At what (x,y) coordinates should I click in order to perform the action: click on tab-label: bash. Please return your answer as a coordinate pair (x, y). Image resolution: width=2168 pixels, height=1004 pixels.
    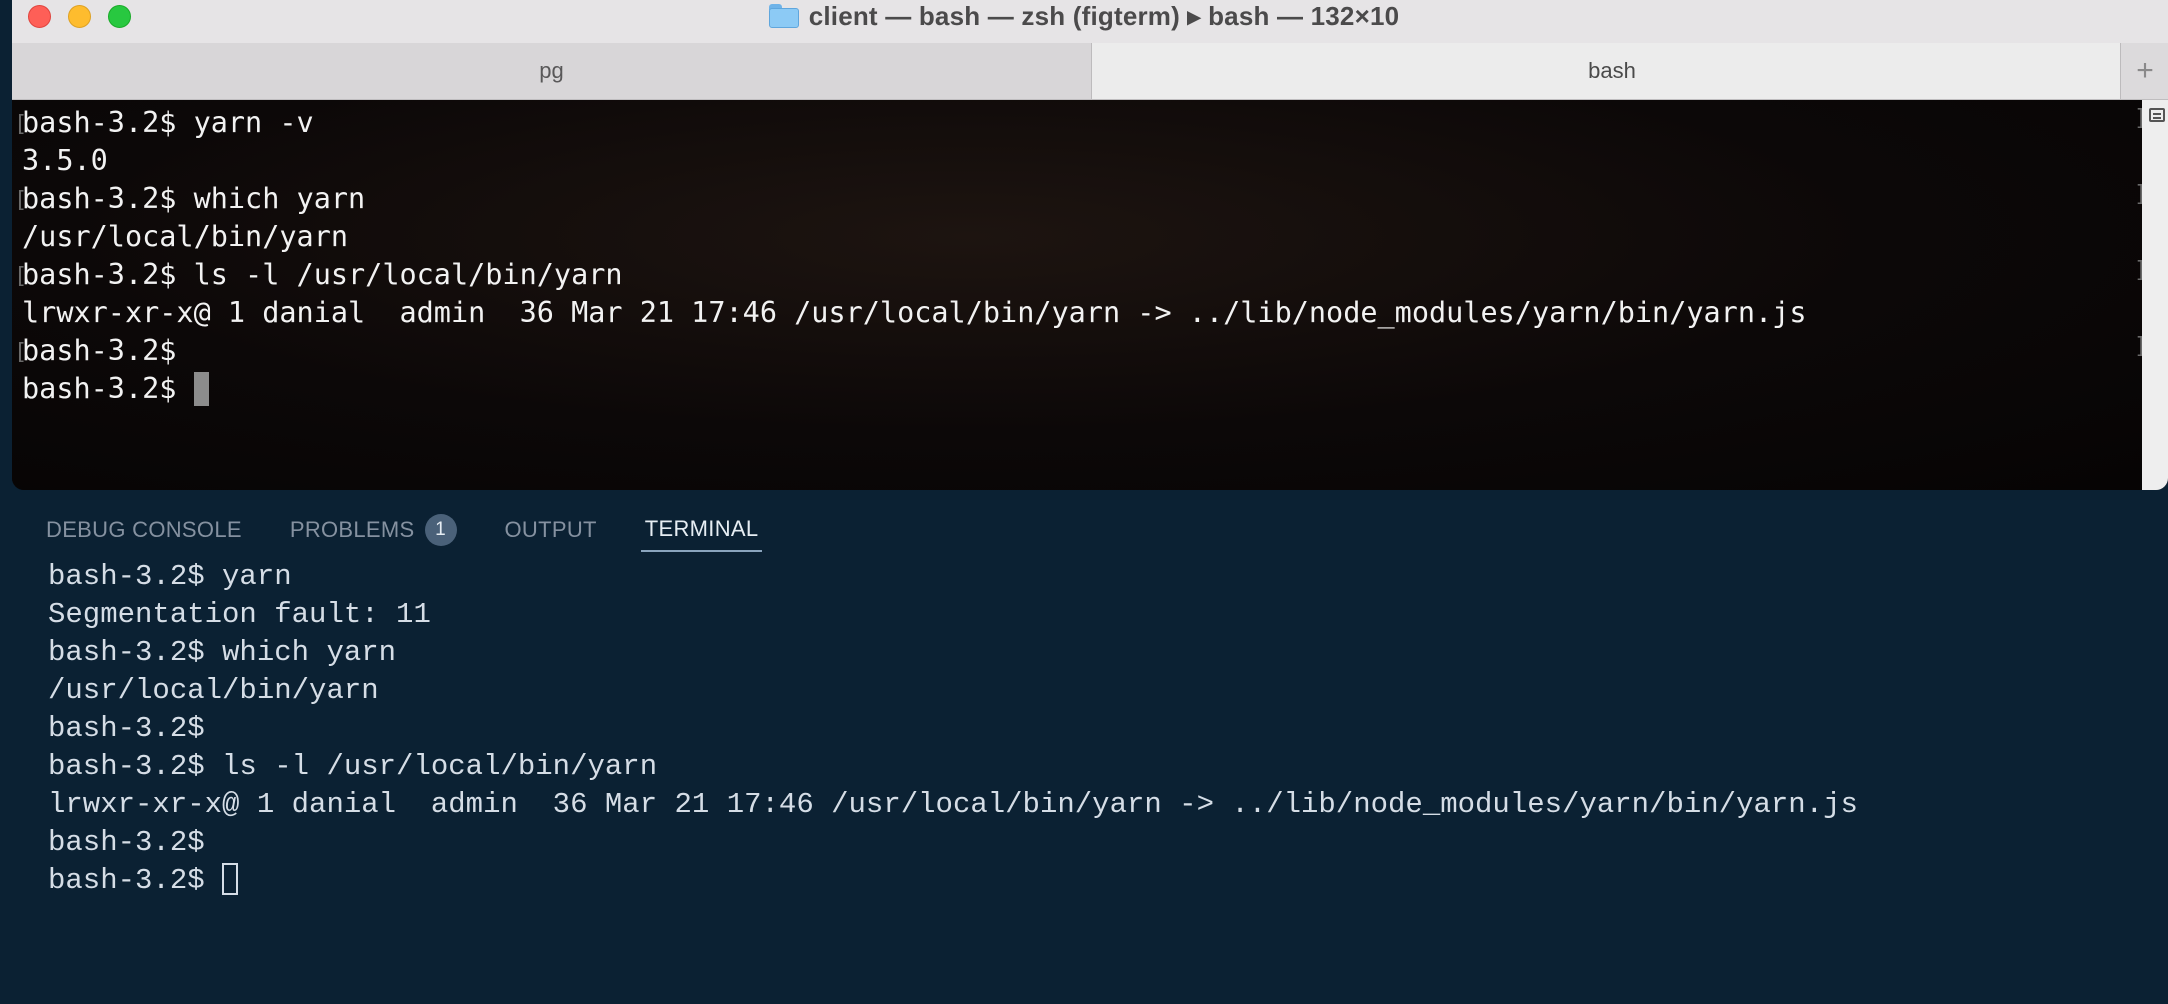
    Looking at the image, I should click on (1612, 70).